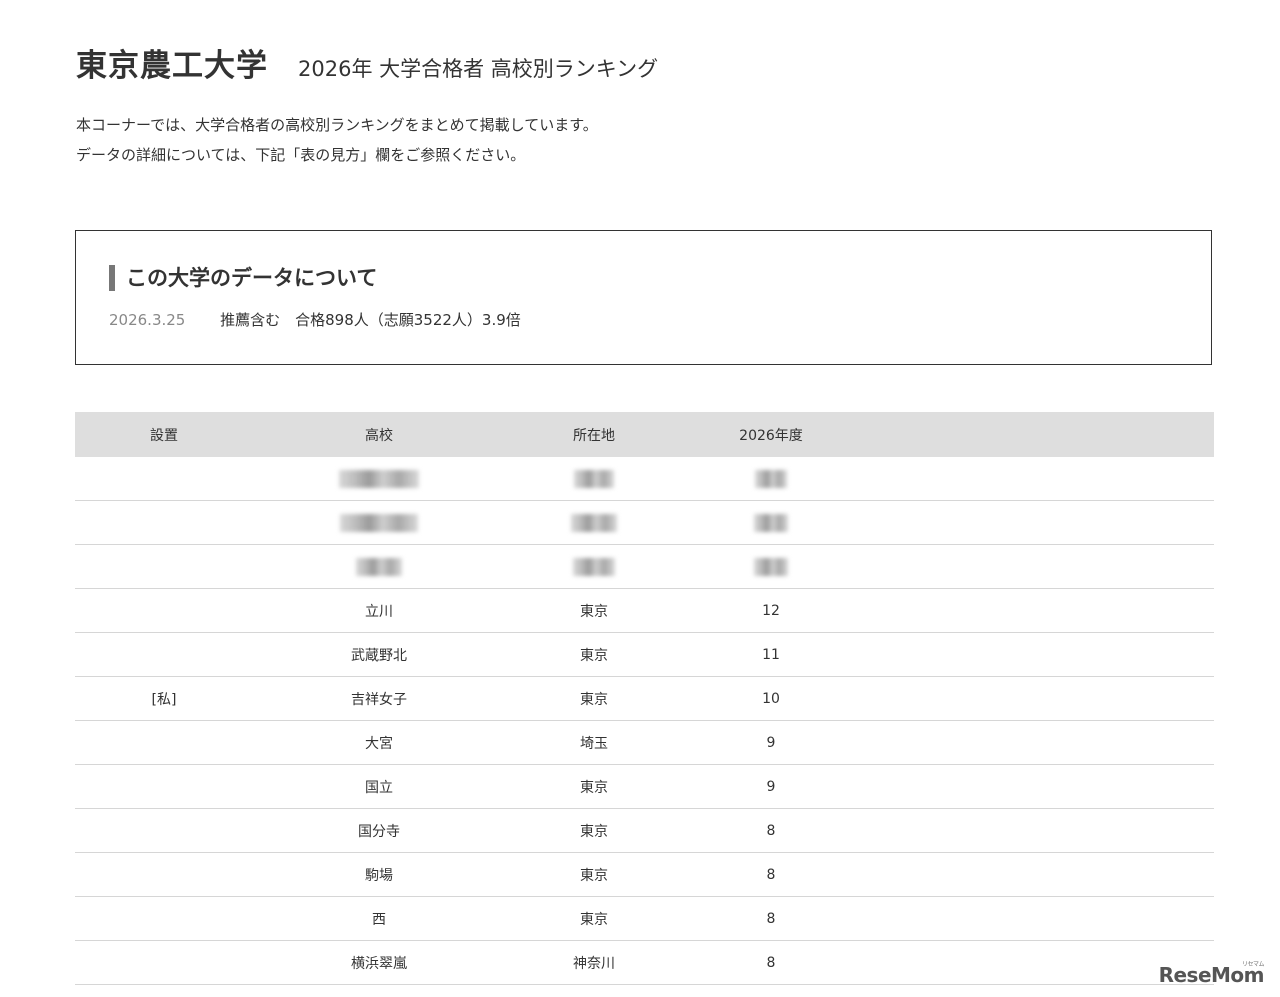  What do you see at coordinates (370, 320) in the screenshot?
I see `info-detail: 推薦含む 合格898人（志願3522人）3.9倍` at bounding box center [370, 320].